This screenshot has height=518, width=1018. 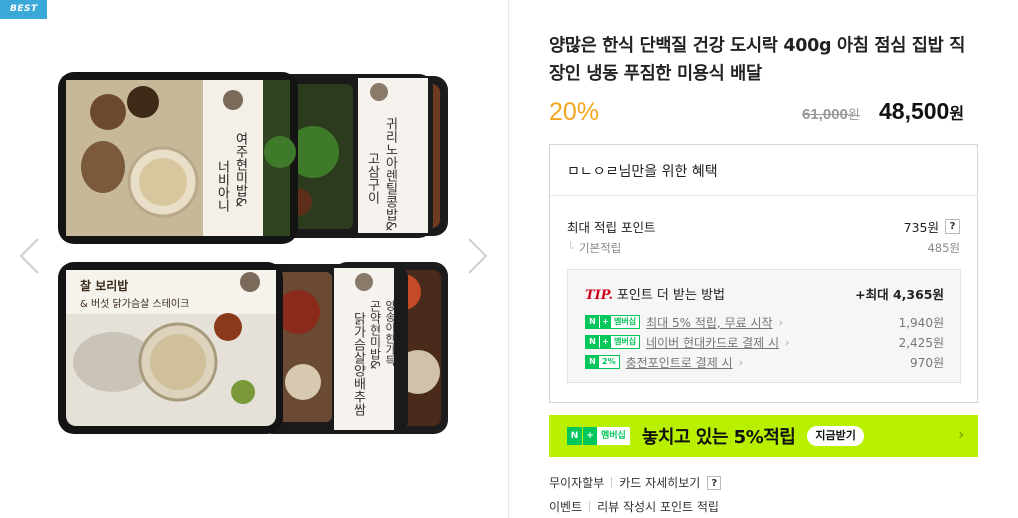 I want to click on box4-side-label-2: 닭가슴살양배추쌈, so click(x=358, y=364).